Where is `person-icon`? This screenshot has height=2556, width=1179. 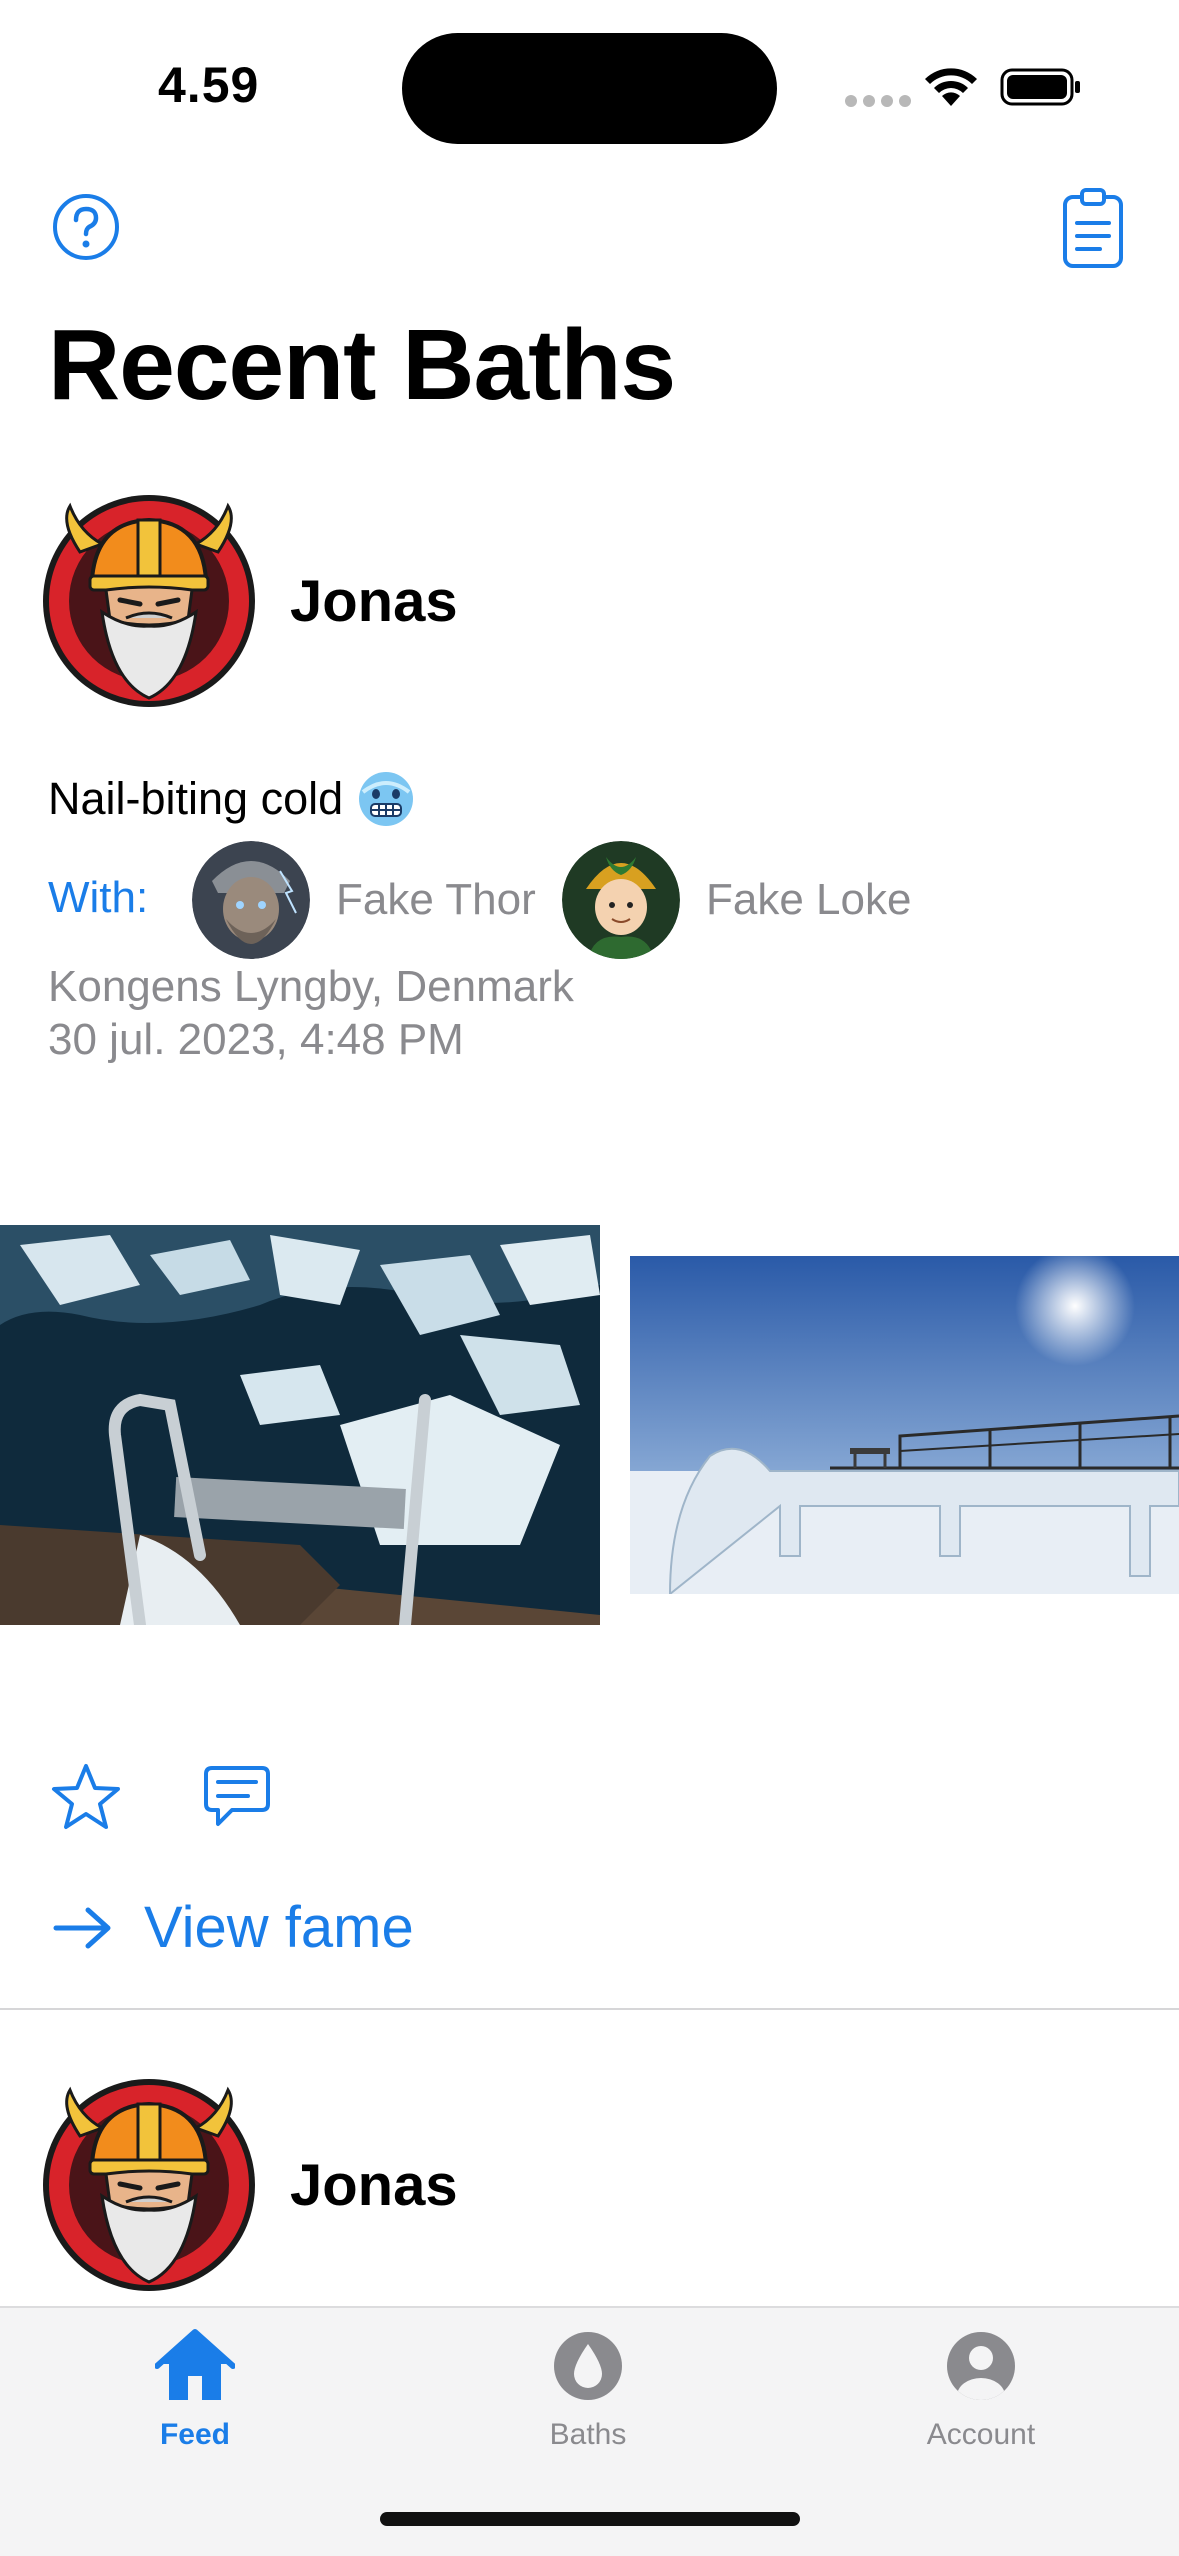
person-icon is located at coordinates (981, 2366).